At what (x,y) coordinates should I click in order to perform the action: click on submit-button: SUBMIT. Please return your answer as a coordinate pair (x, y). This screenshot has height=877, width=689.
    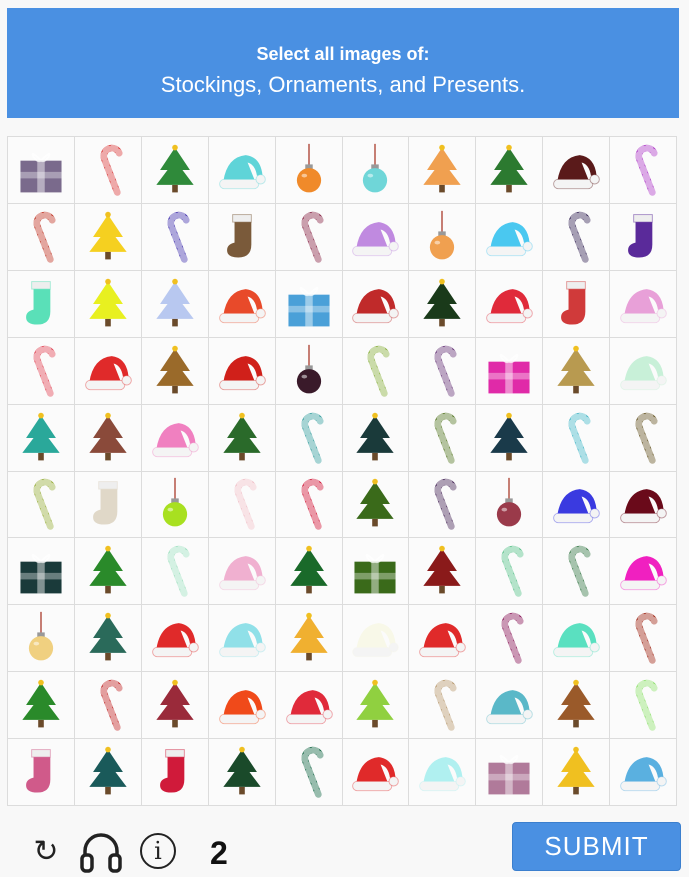
    Looking at the image, I should click on (596, 846).